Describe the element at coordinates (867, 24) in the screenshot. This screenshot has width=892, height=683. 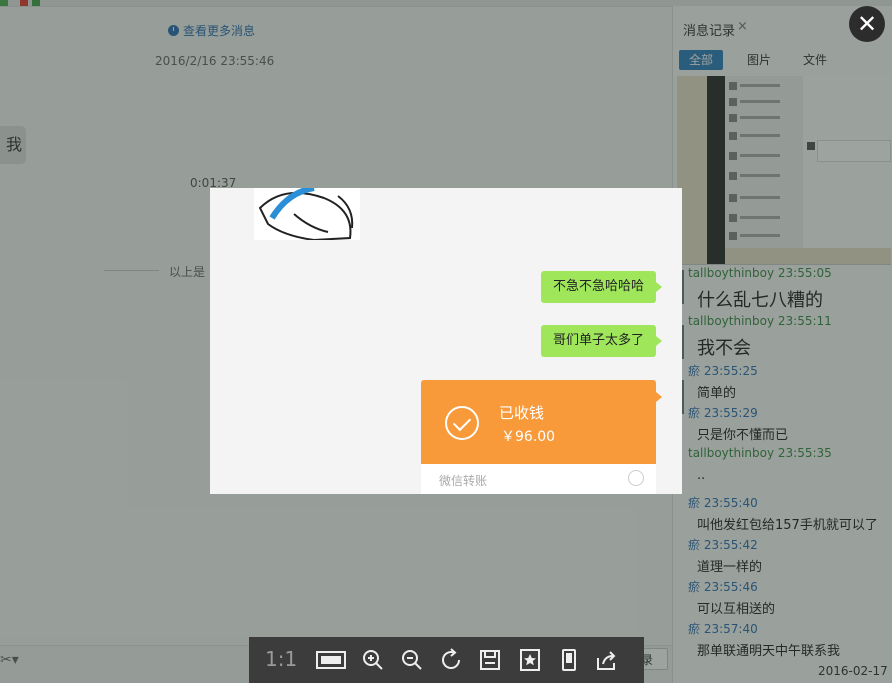
I see `close-viewer-button: ✕` at that location.